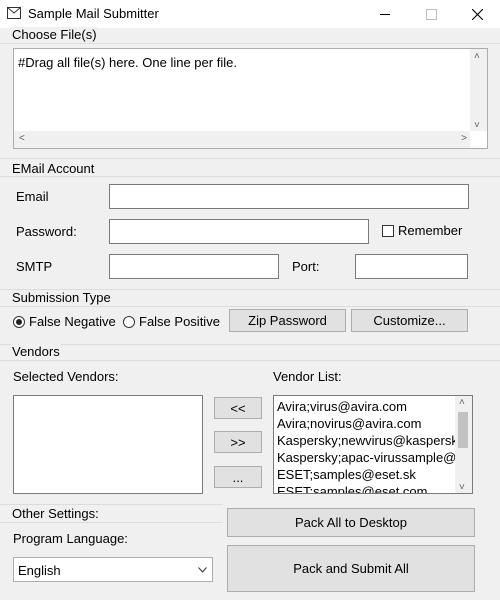  I want to click on other-settings-divider, so click(111, 522).